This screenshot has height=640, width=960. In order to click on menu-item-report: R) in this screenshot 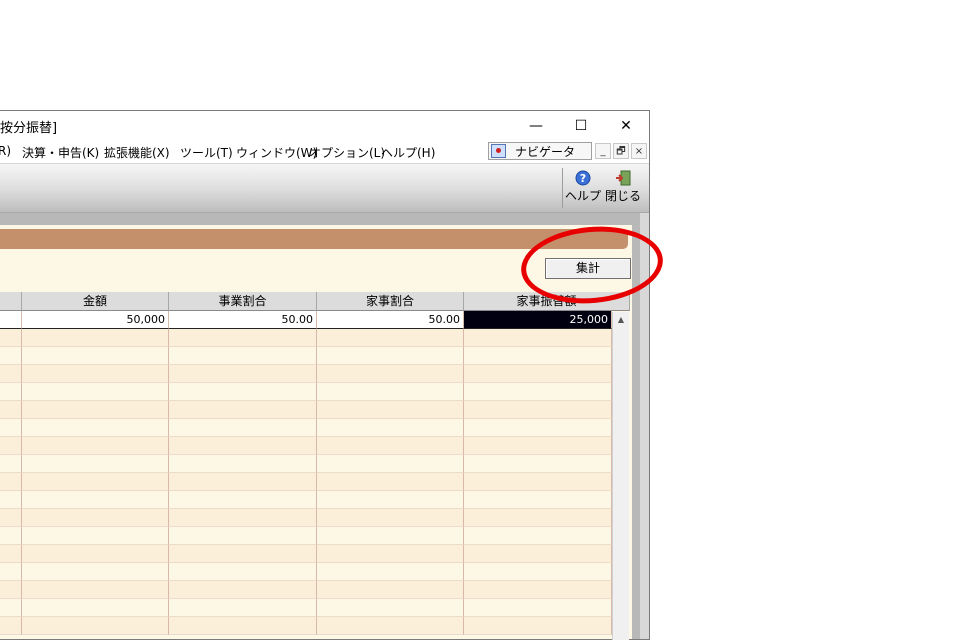, I will do `click(5, 151)`.